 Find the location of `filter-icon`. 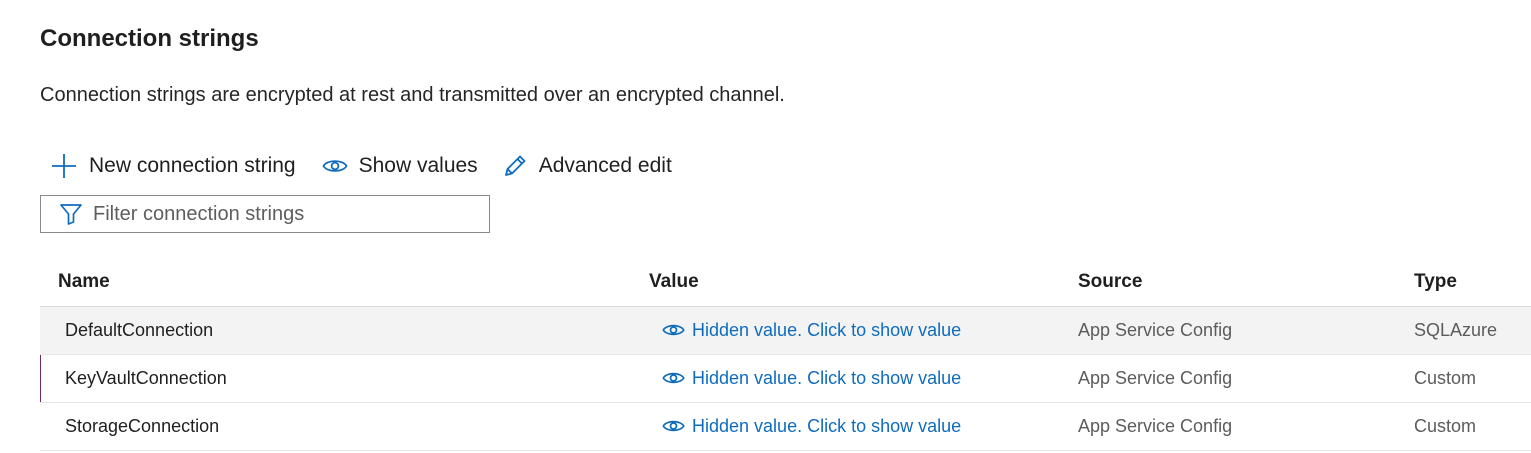

filter-icon is located at coordinates (71, 214).